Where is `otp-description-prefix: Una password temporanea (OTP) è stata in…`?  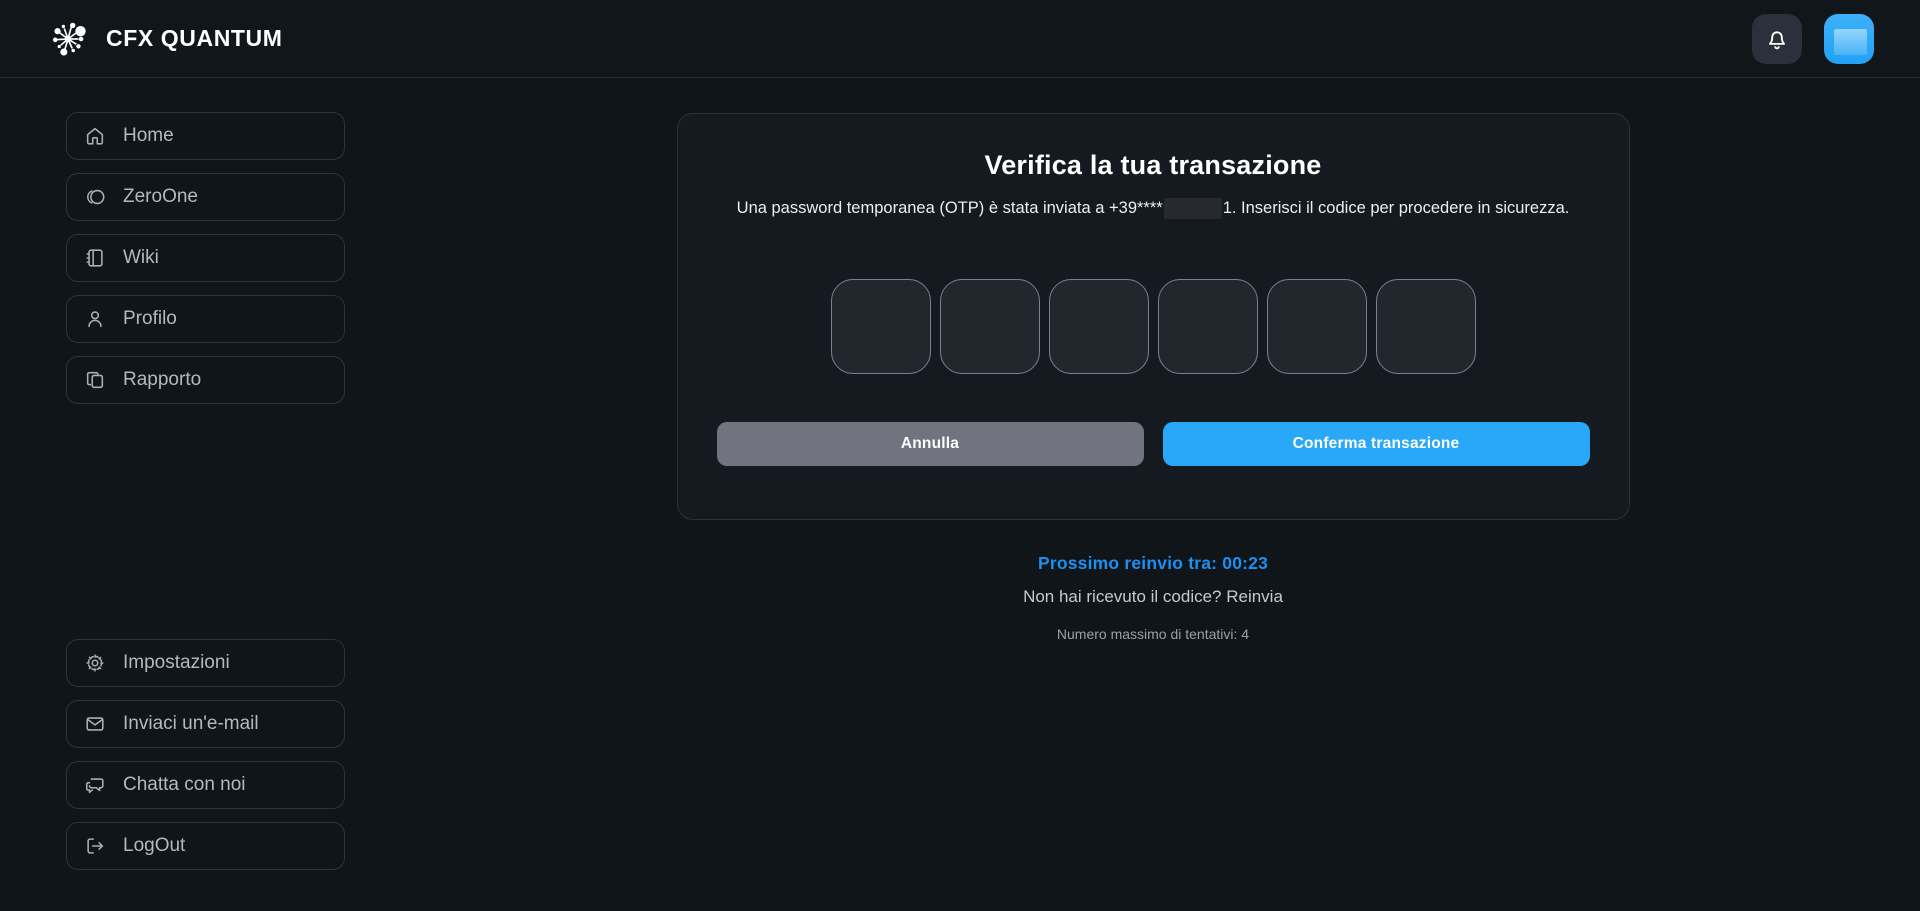 otp-description-prefix: Una password temporanea (OTP) è stata in… is located at coordinates (949, 207).